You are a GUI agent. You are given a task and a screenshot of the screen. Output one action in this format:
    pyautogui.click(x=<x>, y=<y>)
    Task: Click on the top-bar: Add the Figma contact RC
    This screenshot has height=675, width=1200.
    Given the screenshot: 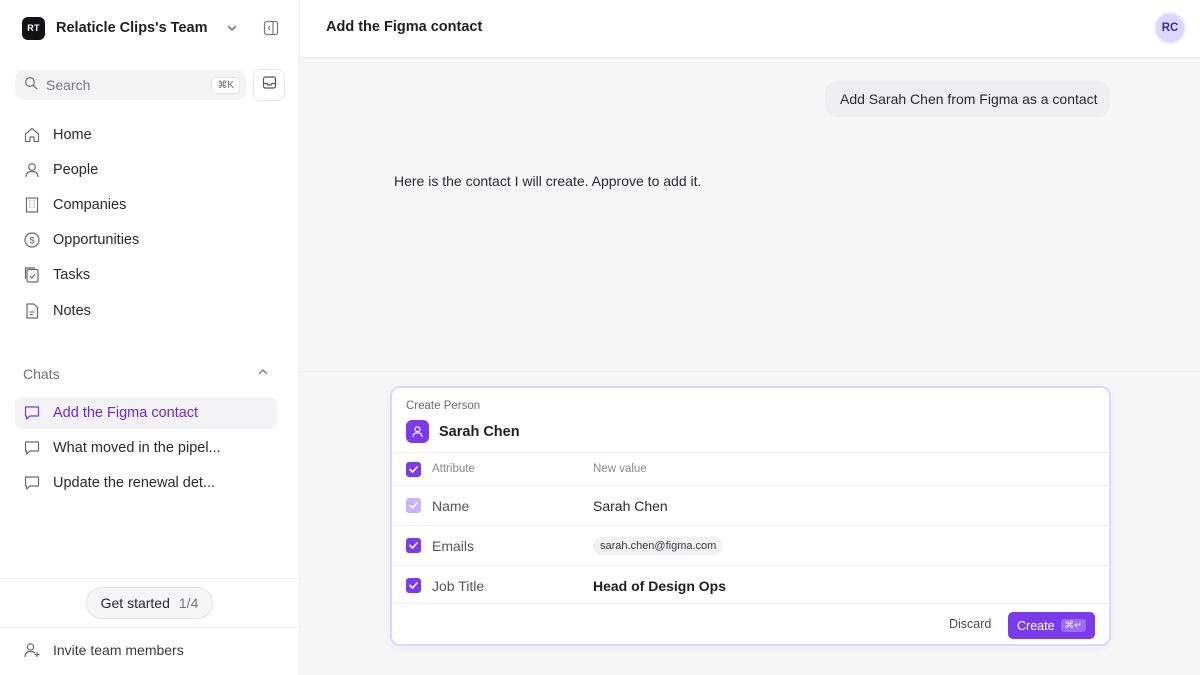 What is the action you would take?
    pyautogui.click(x=750, y=29)
    